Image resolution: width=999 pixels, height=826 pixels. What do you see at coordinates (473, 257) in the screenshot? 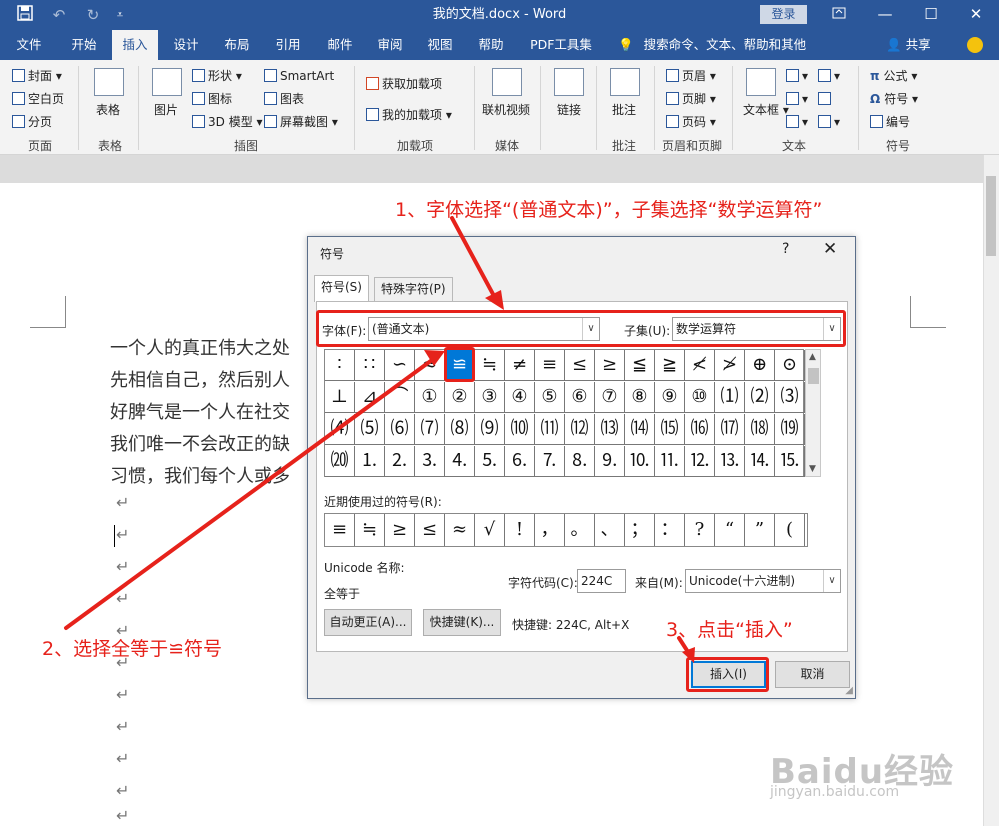
I see `step1-arrow` at bounding box center [473, 257].